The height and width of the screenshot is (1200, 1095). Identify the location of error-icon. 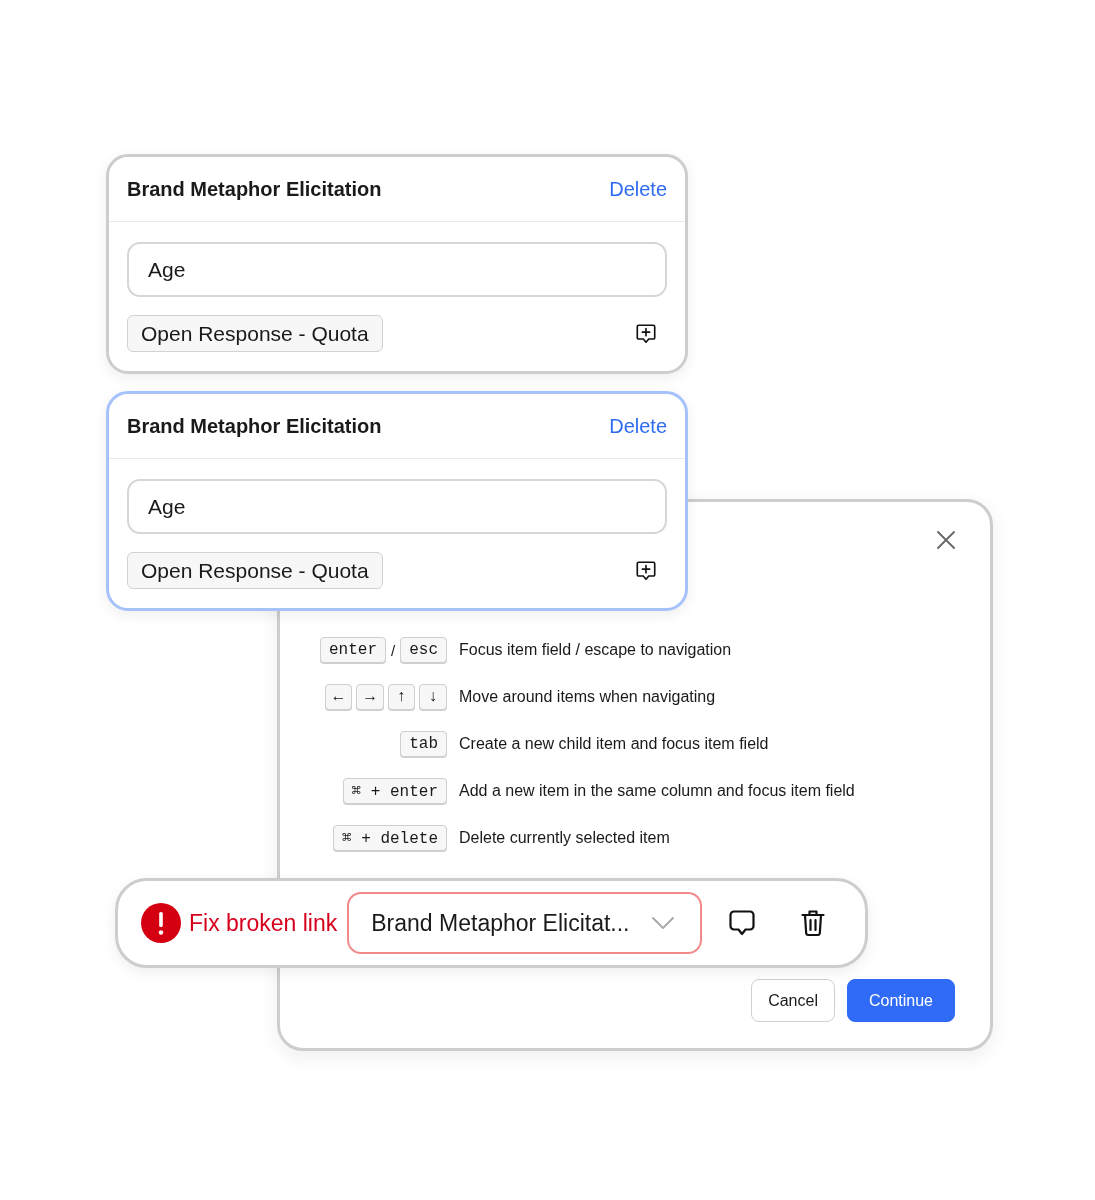
(161, 923).